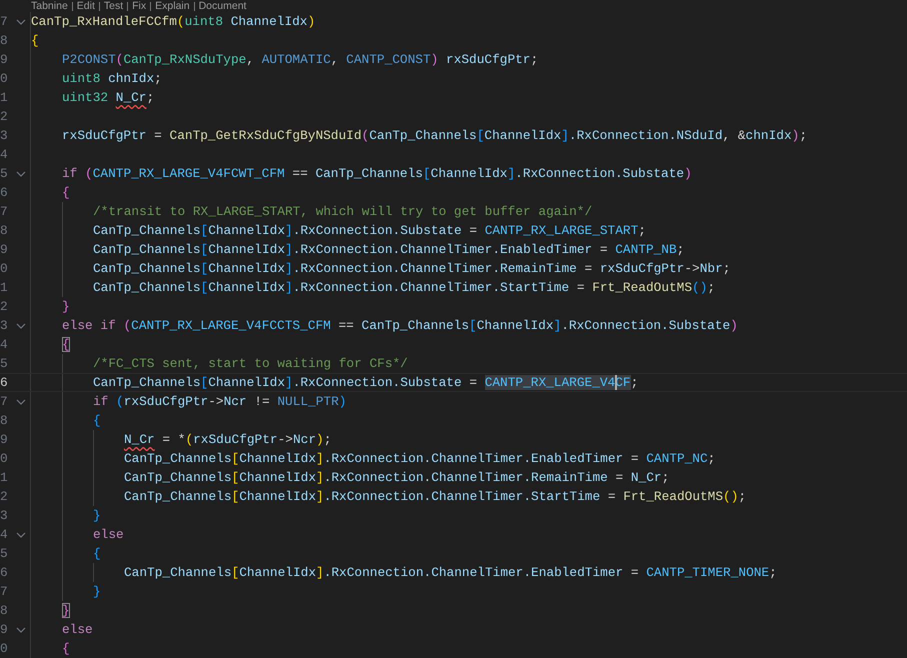 This screenshot has height=658, width=907. What do you see at coordinates (300, 60) in the screenshot?
I see `code-line: P2CONST(CanTp_RxNSduType, AUTOMATIC, CANTP_CONST) rxSduCfgPtr;` at bounding box center [300, 60].